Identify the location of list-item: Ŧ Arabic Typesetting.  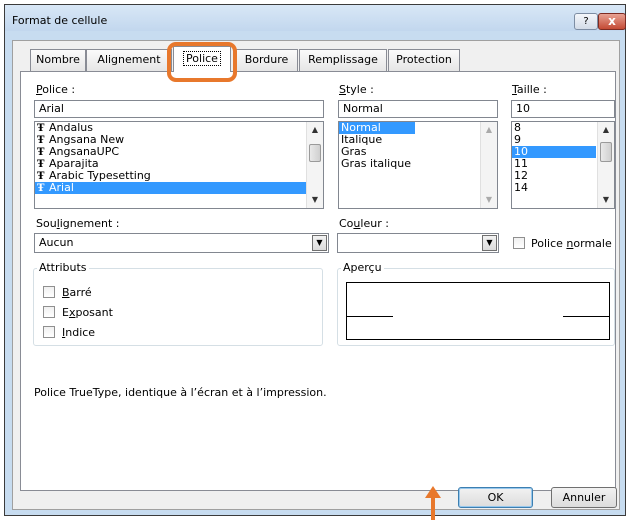
(179, 176).